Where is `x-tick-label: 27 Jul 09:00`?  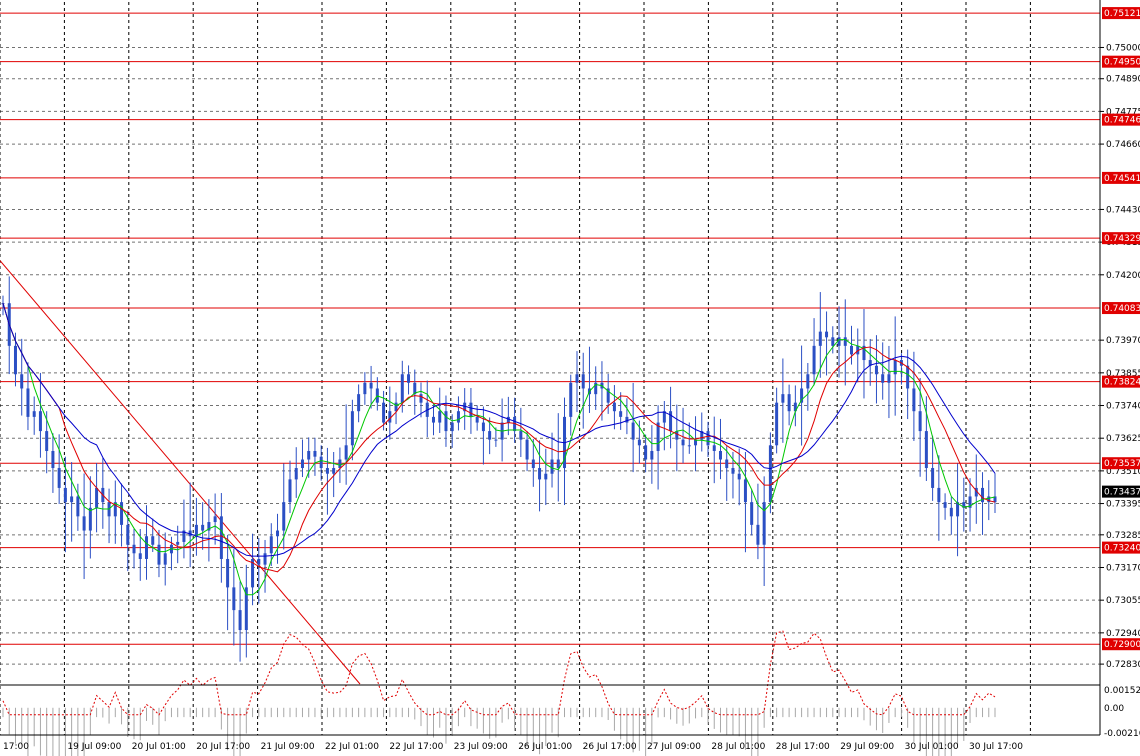 x-tick-label: 27 Jul 09:00 is located at coordinates (674, 747).